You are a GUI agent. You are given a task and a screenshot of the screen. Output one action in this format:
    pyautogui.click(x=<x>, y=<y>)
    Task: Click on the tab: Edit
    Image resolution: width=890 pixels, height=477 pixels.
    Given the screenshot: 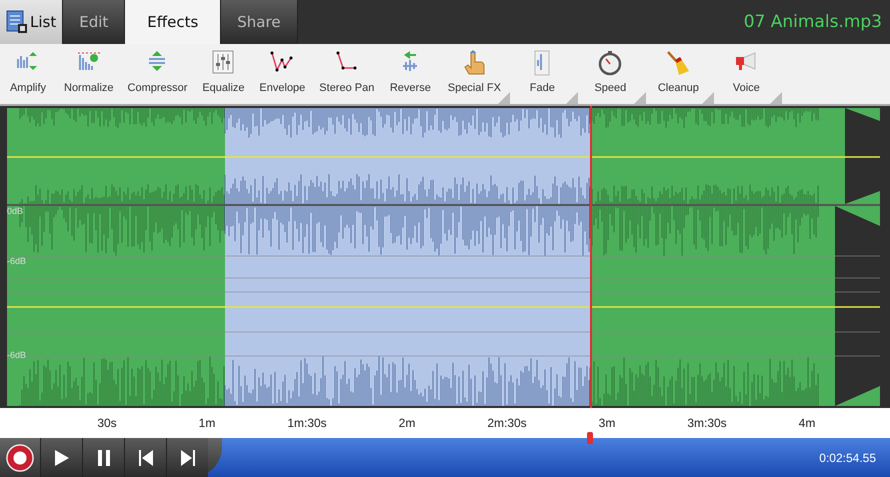 What is the action you would take?
    pyautogui.click(x=94, y=22)
    